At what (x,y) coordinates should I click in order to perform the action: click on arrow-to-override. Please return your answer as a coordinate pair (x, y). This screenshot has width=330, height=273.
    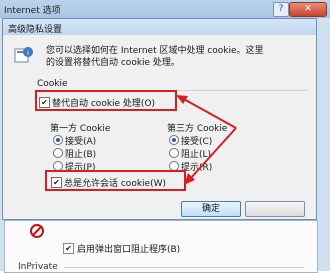
    Looking at the image, I should click on (209, 113).